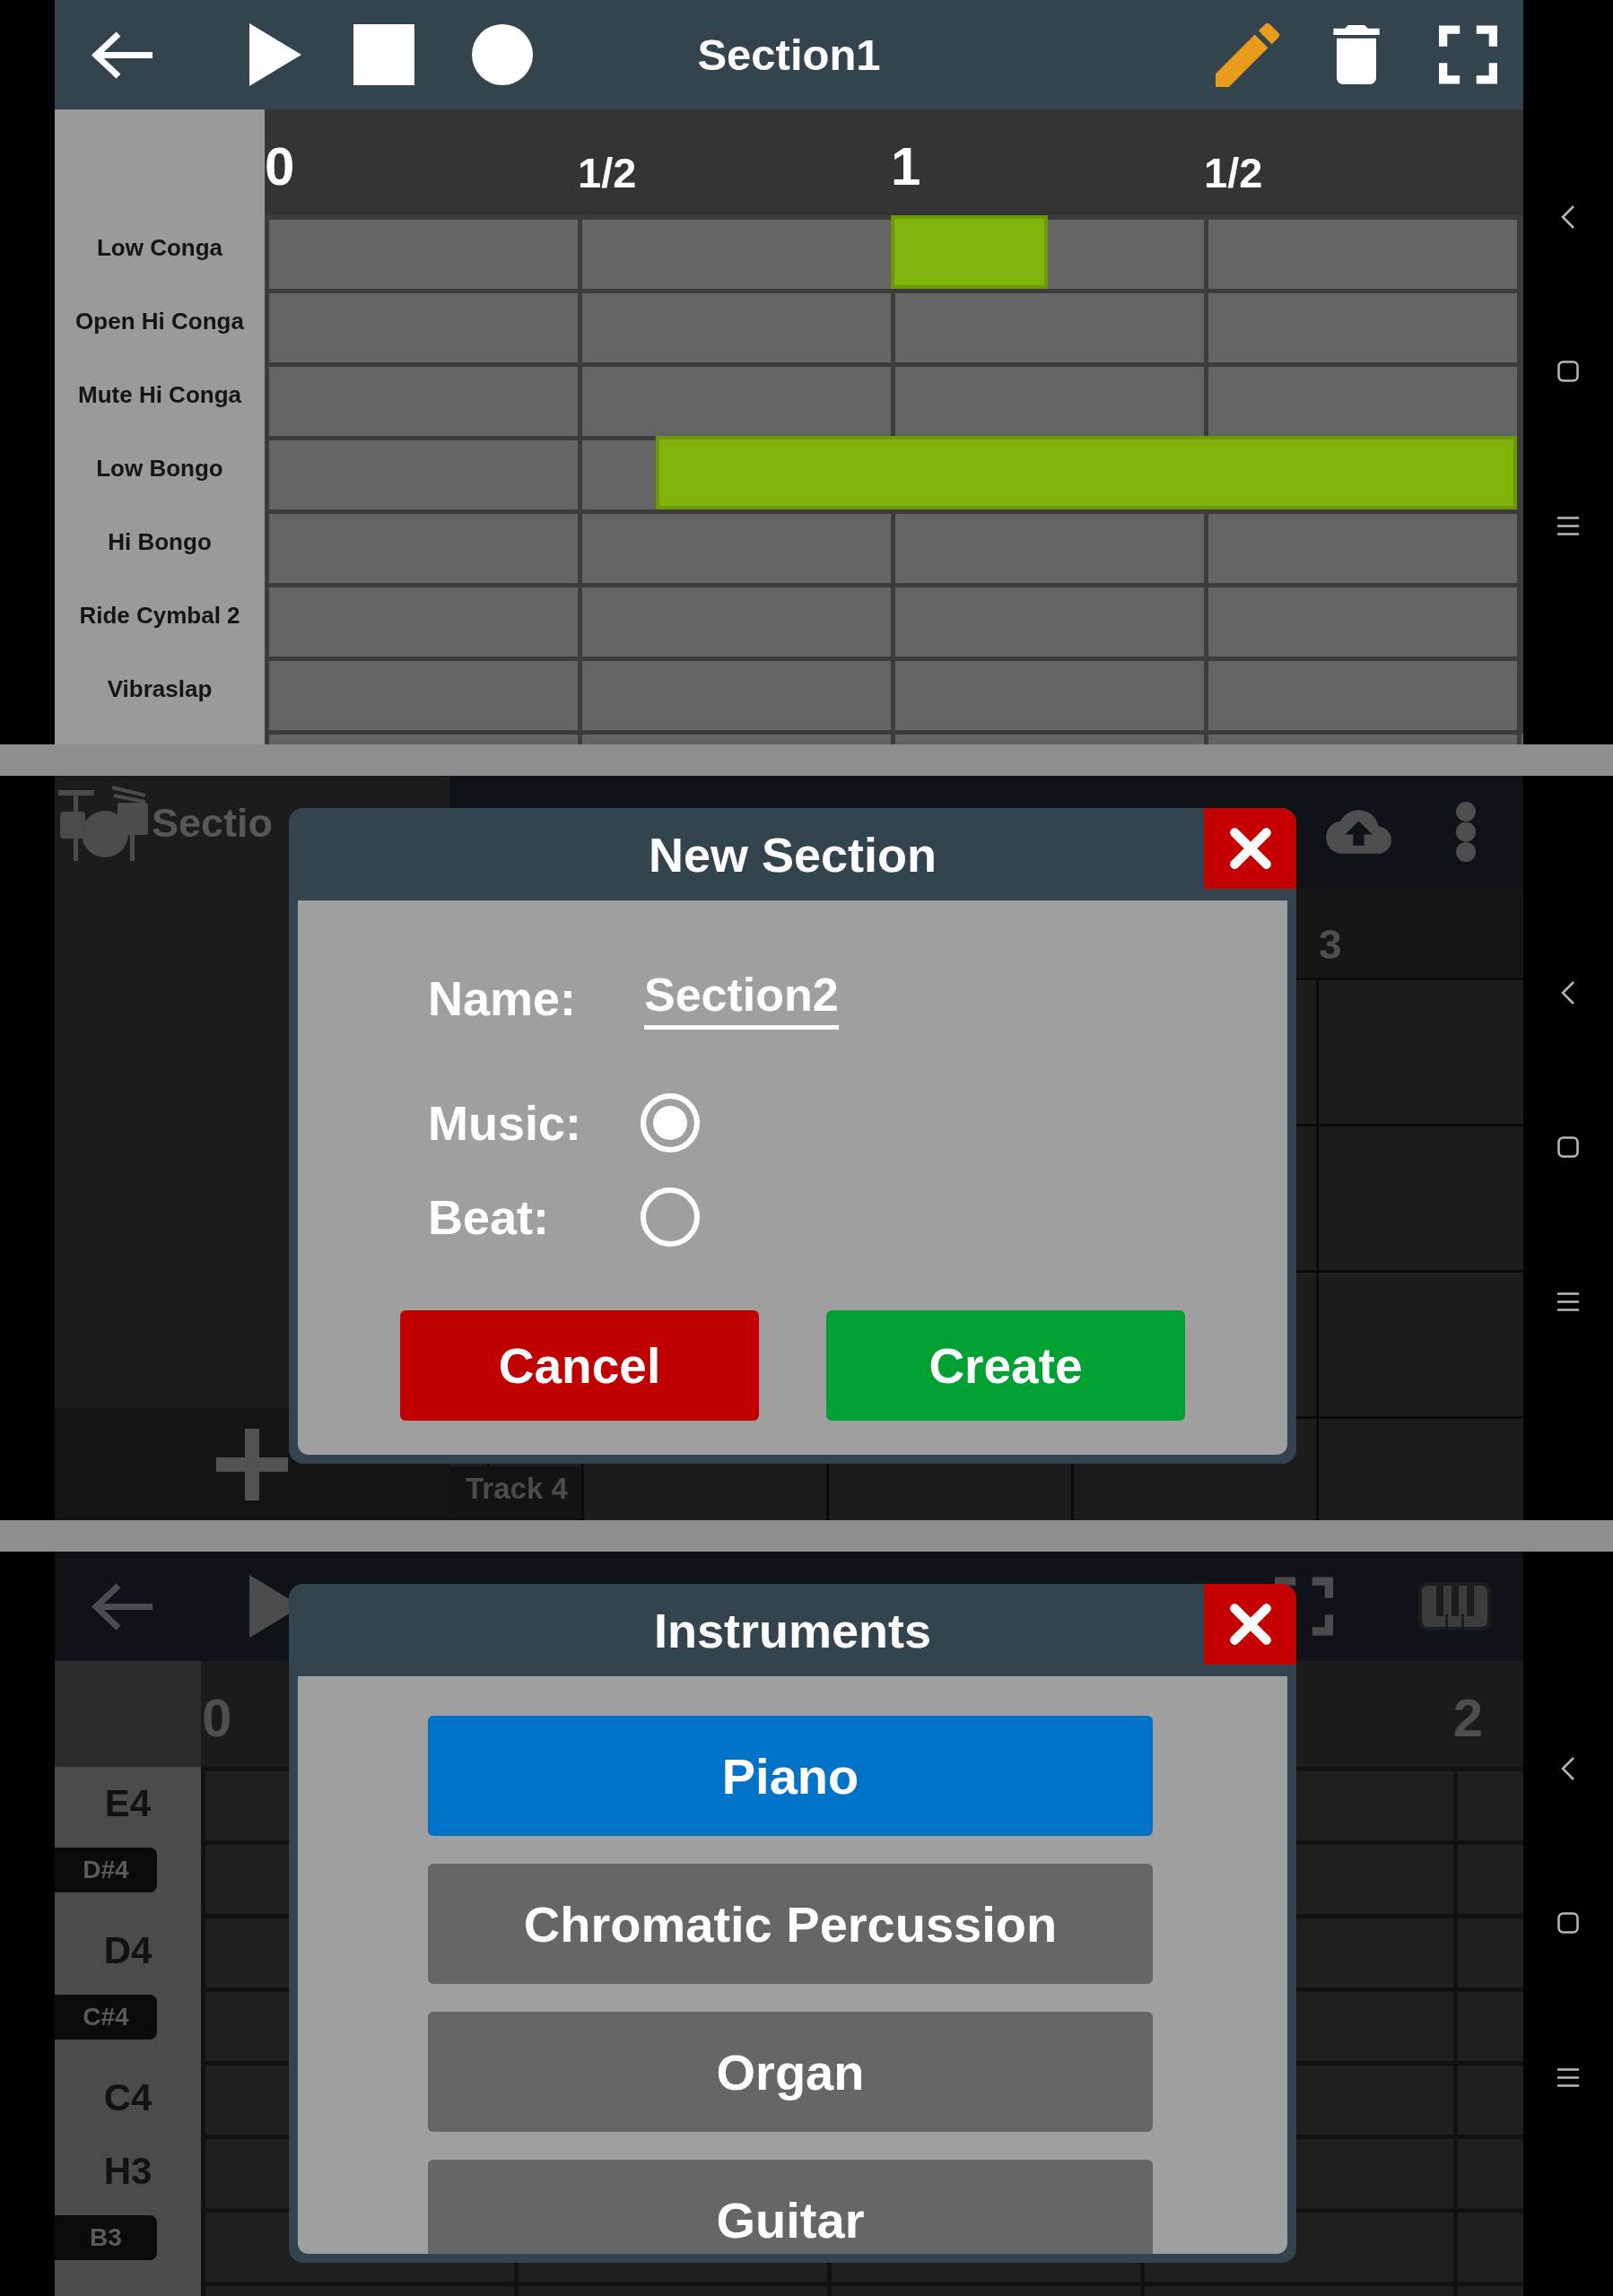 The image size is (1613, 2296). I want to click on cancel-button: Cancel, so click(579, 1365).